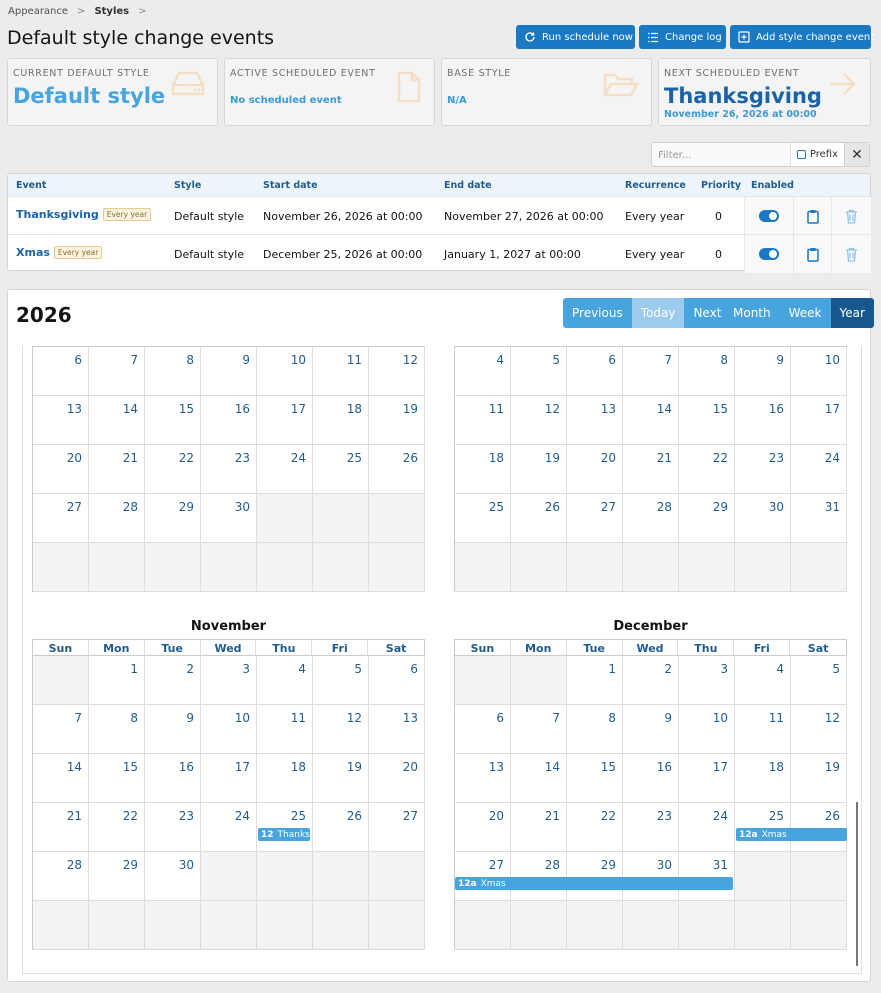 The image size is (881, 993). I want to click on day-cell: 23, so click(651, 827).